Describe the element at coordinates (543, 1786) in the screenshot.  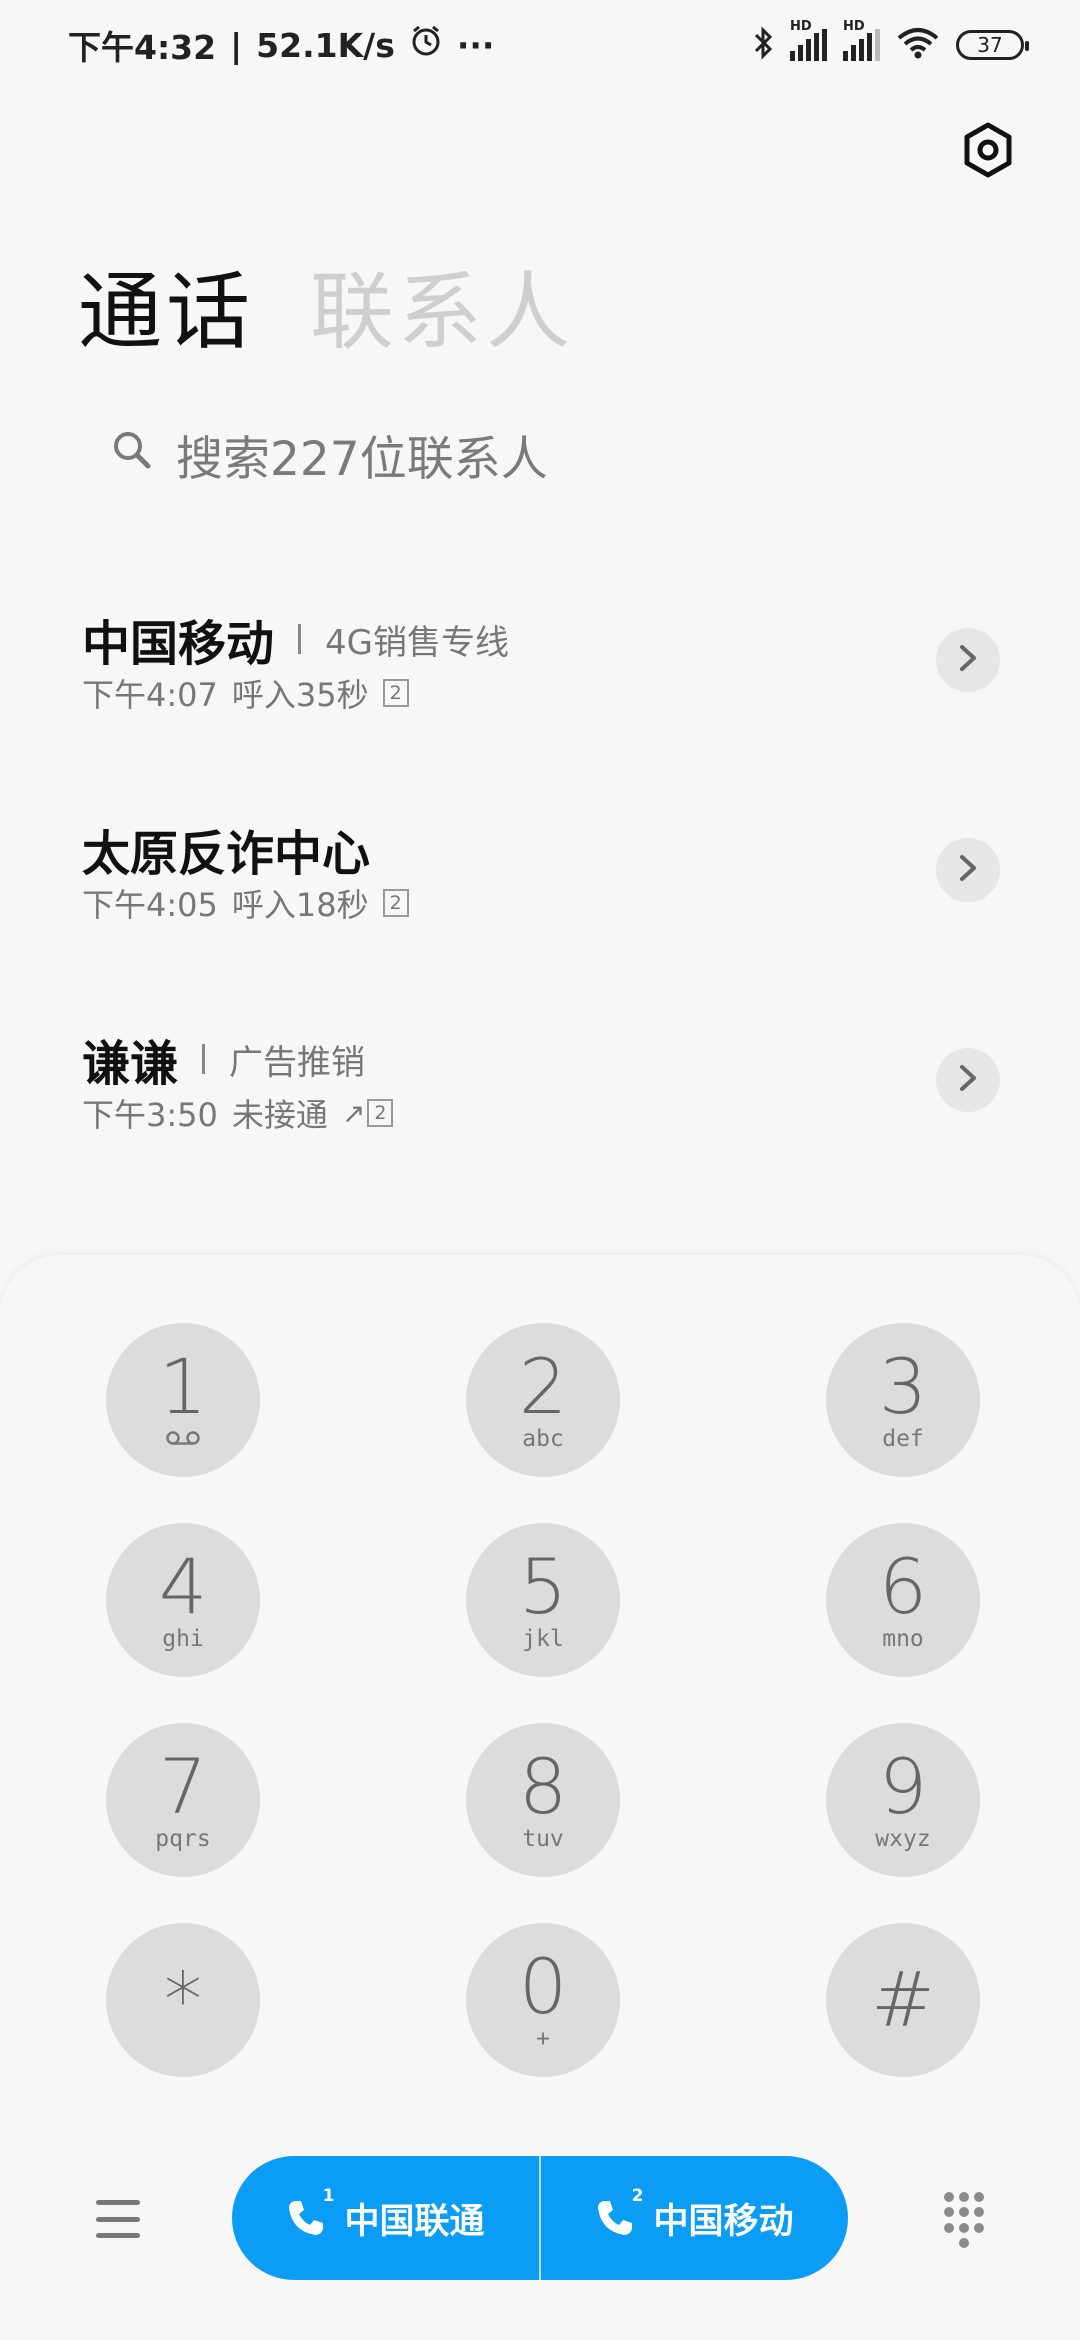
I see `dial-digit: 8` at that location.